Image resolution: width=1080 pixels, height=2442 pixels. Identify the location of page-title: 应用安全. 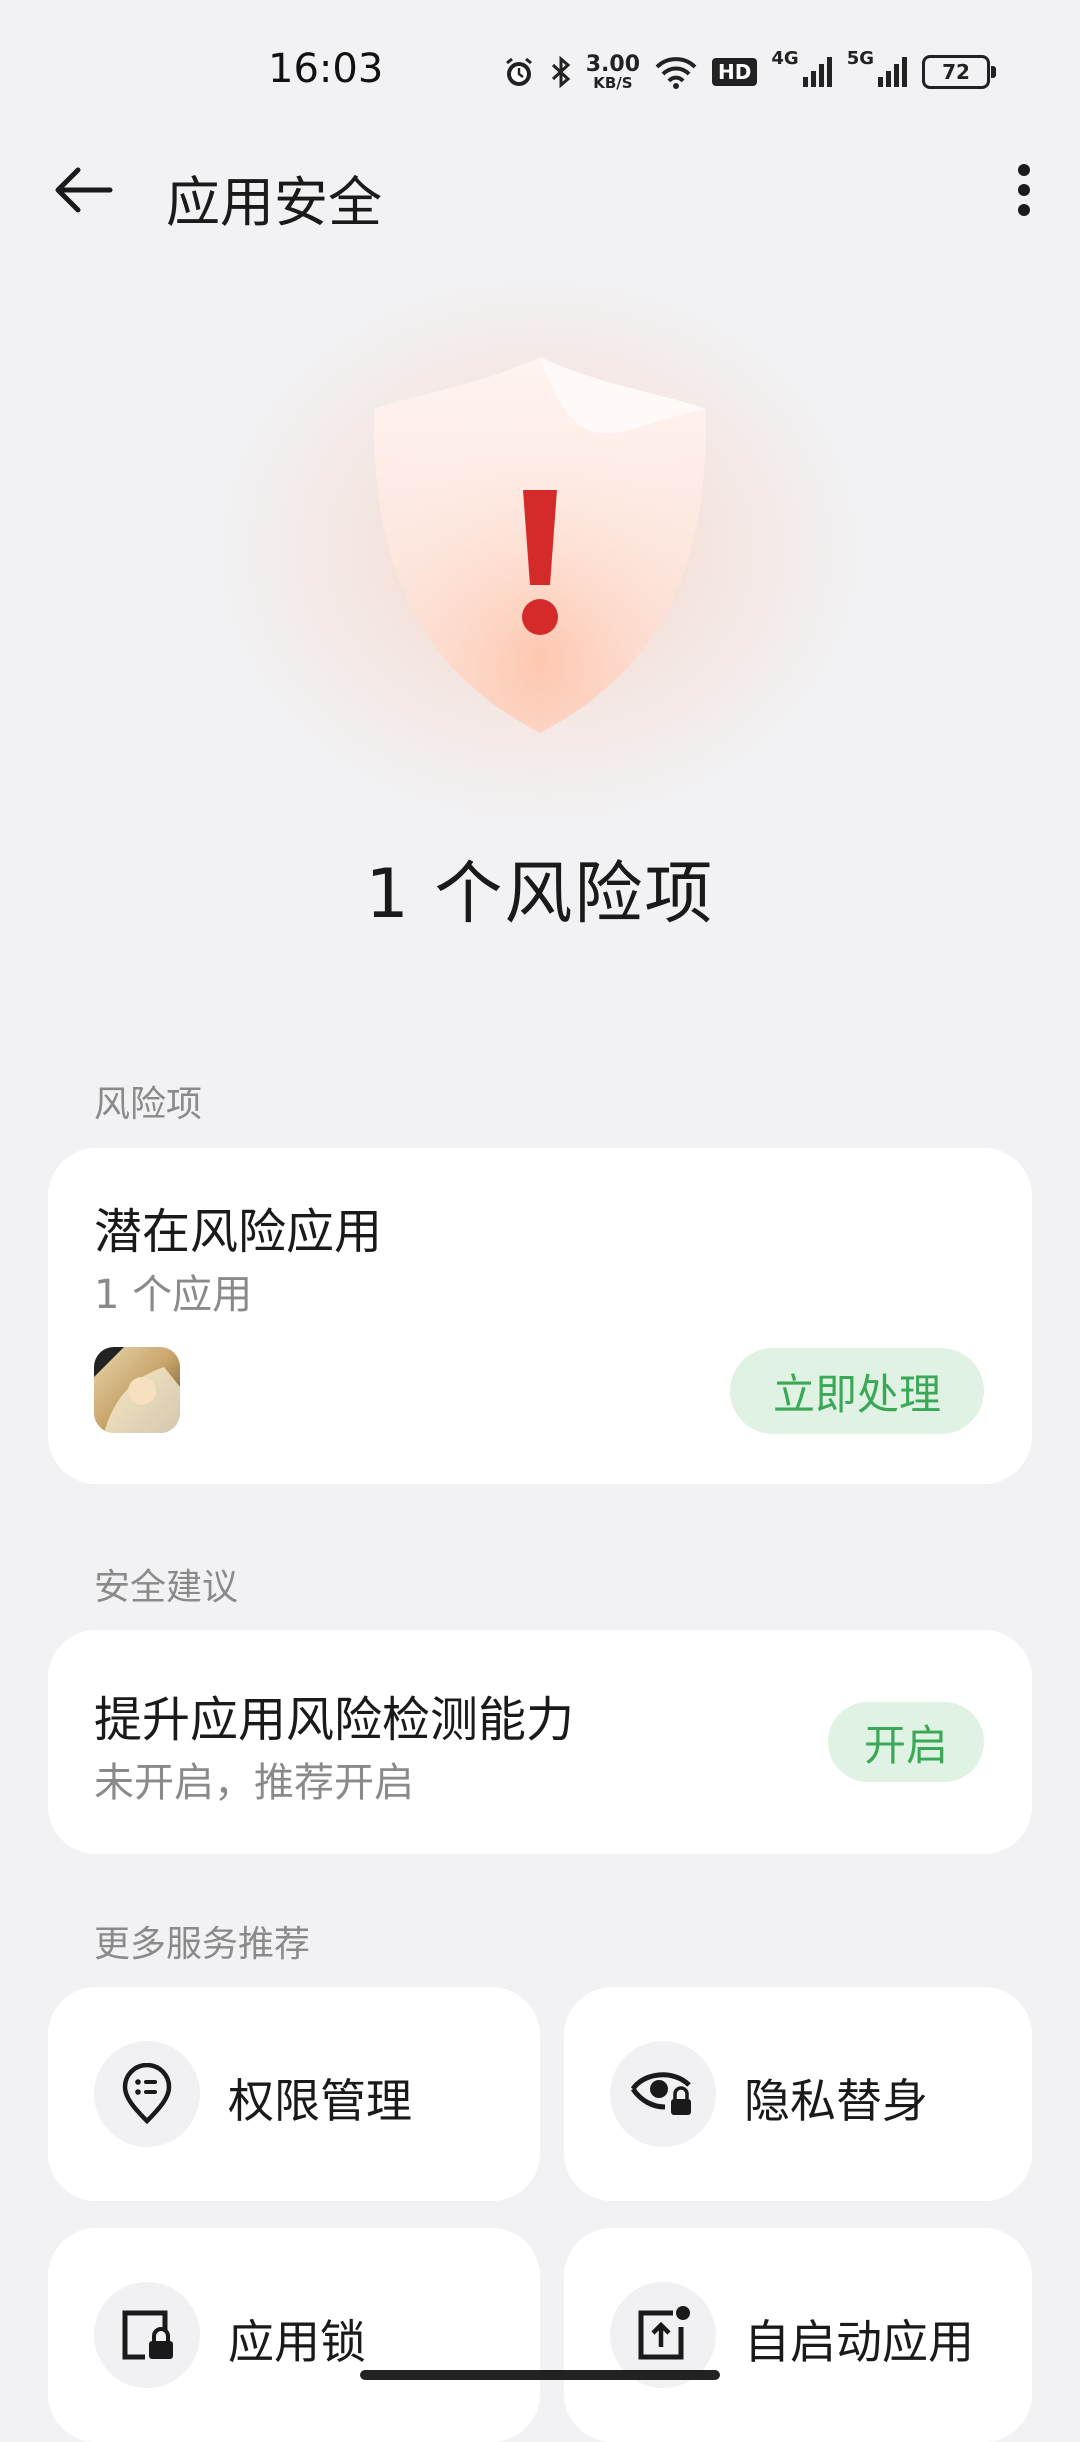
(274, 202).